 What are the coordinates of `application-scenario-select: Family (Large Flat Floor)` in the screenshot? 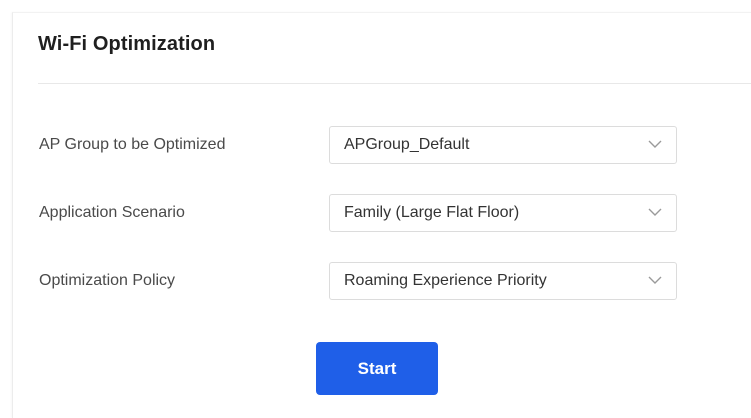 It's located at (503, 213).